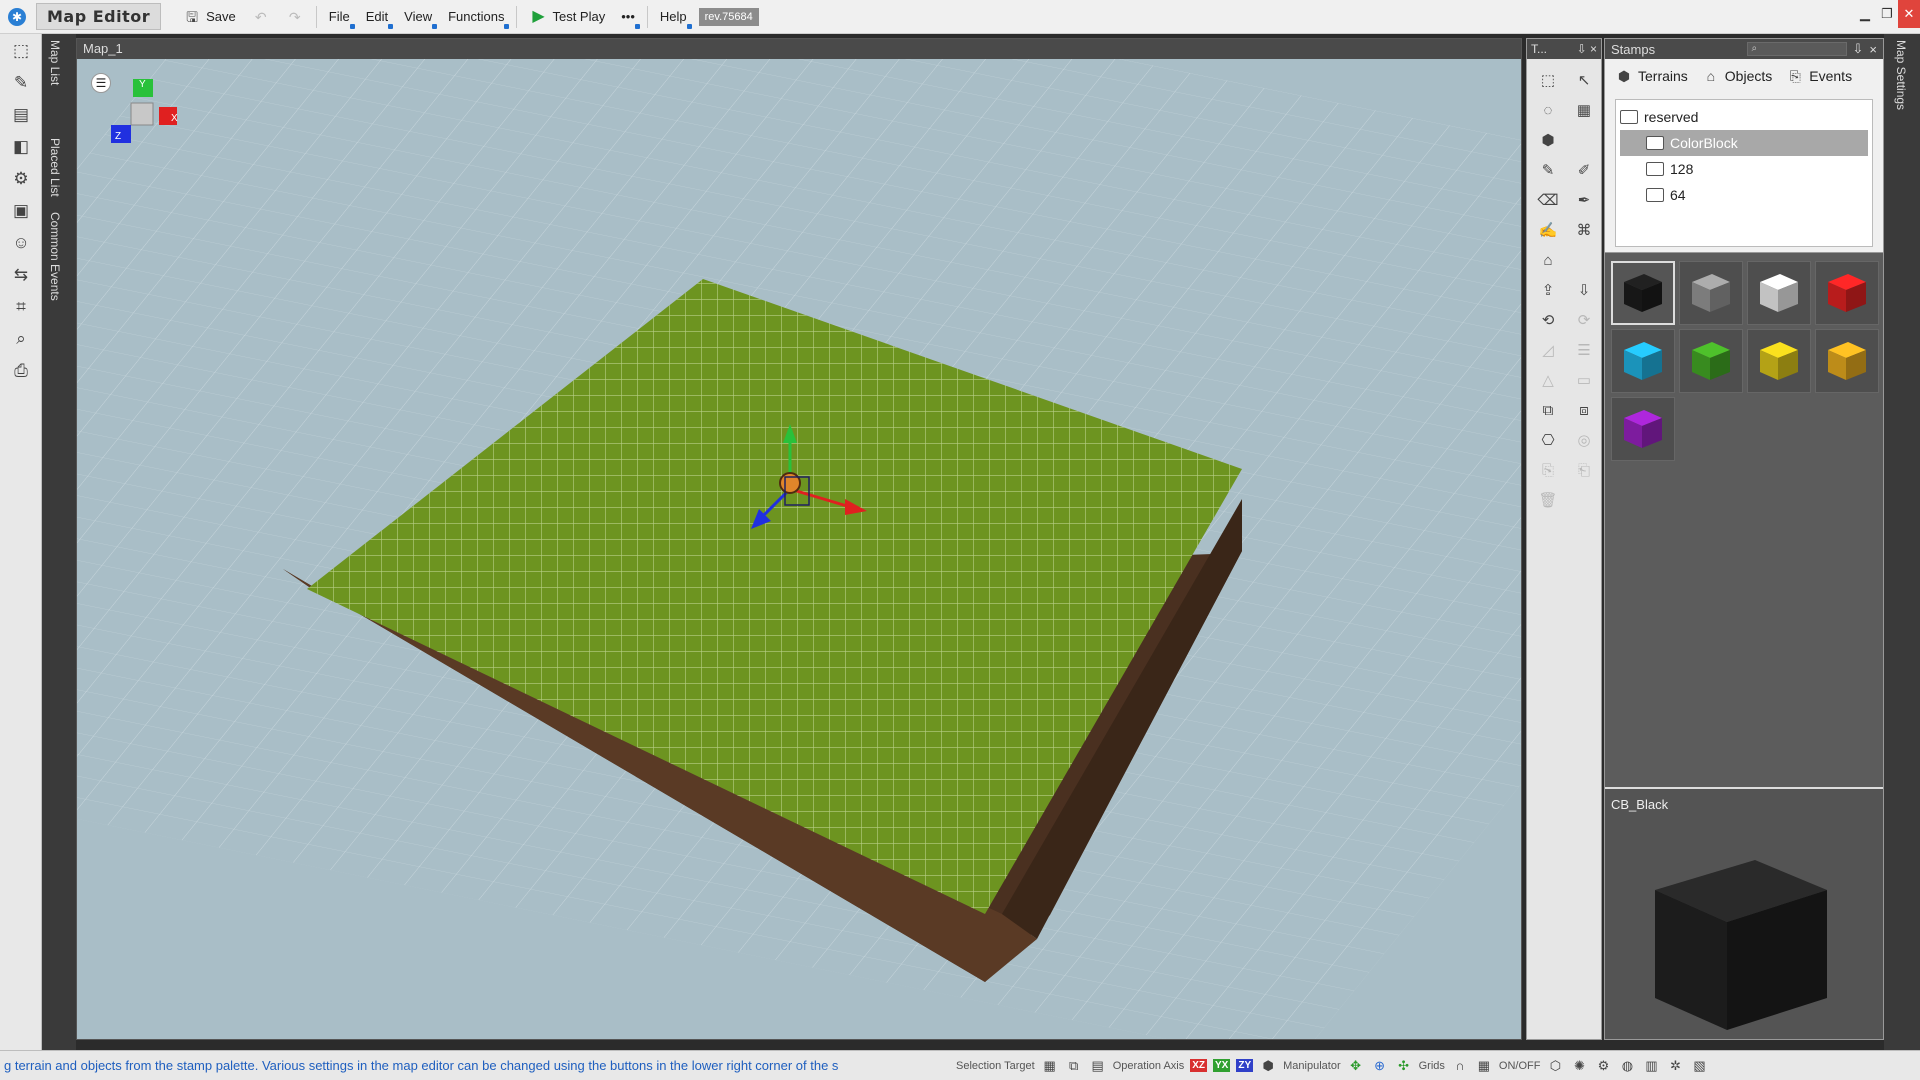 The width and height of the screenshot is (1920, 1080). Describe the element at coordinates (1484, 1066) in the screenshot. I see `grid-icon: ▦` at that location.